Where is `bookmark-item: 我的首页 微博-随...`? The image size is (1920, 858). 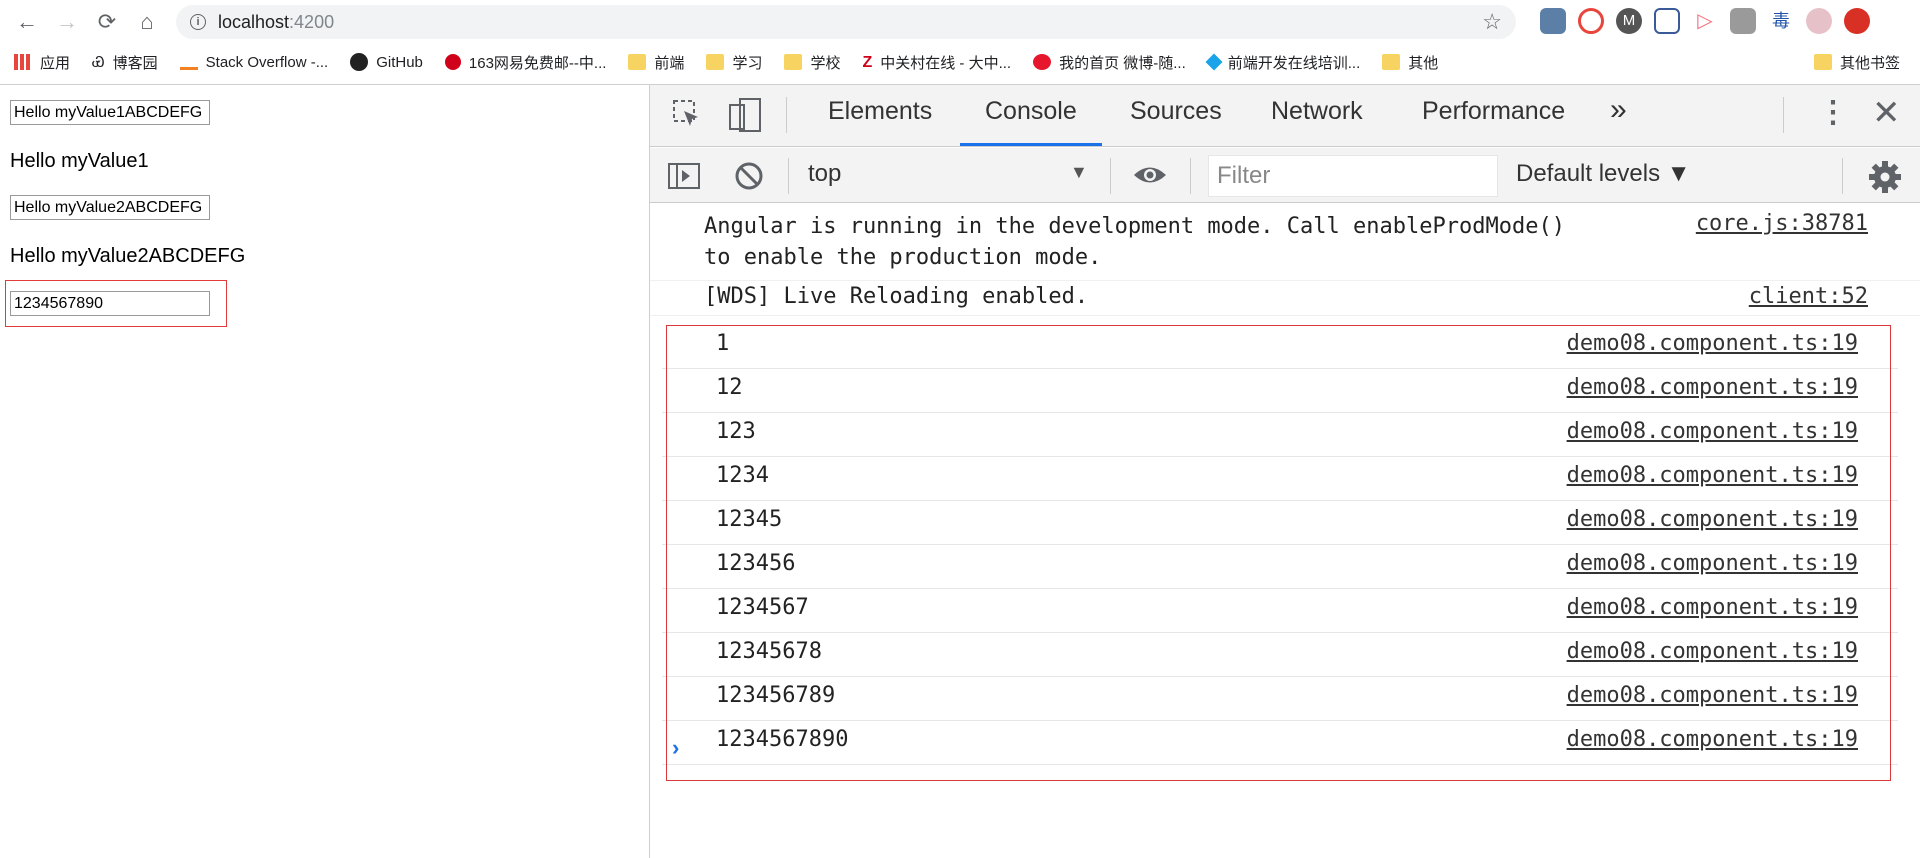
bookmark-item: 我的首页 微博-随... is located at coordinates (1109, 62).